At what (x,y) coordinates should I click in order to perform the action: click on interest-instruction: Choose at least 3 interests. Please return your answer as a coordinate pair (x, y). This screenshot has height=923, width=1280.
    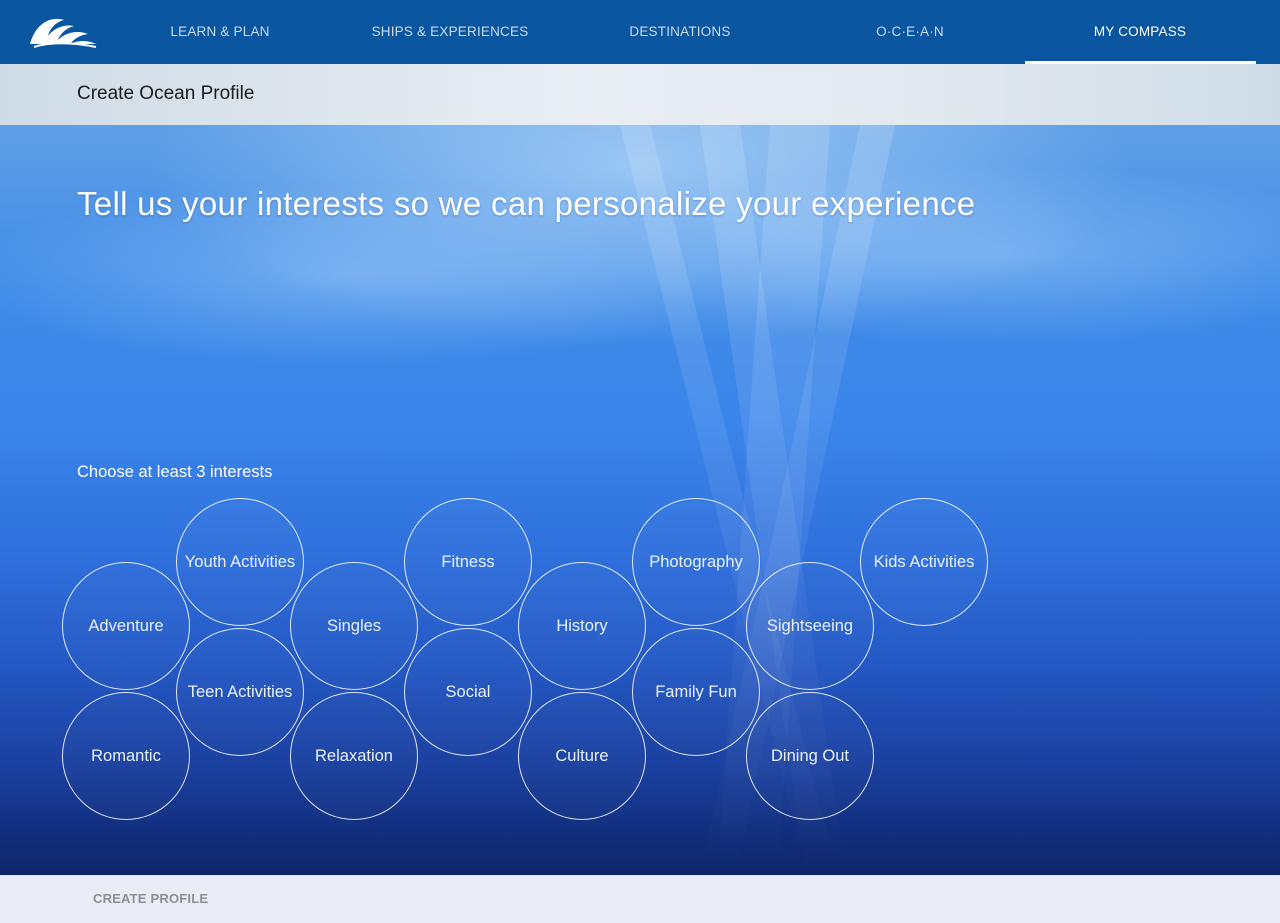
    Looking at the image, I should click on (175, 472).